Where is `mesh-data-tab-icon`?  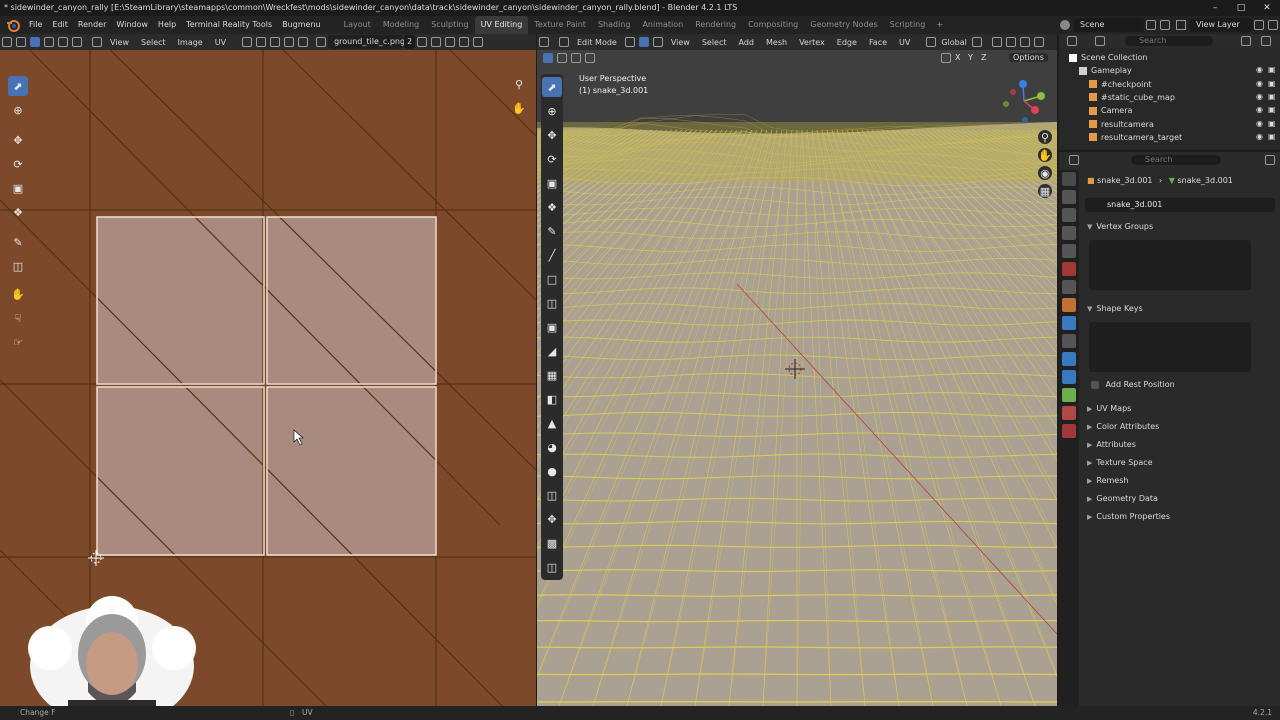 mesh-data-tab-icon is located at coordinates (1069, 395).